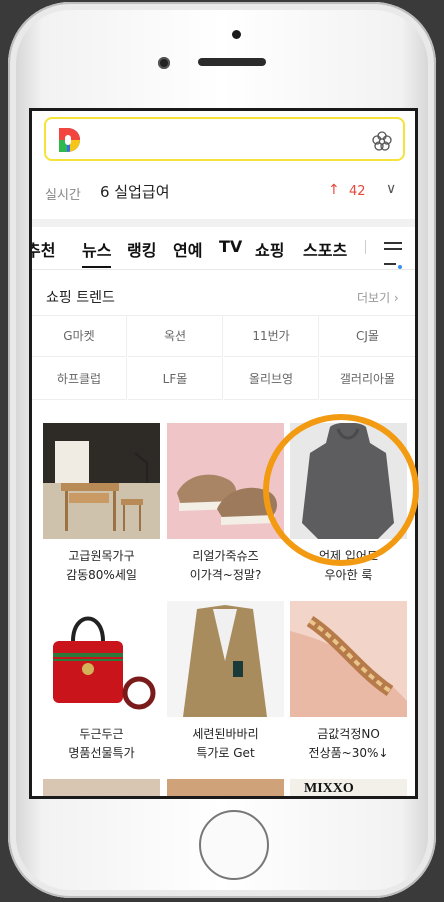 This screenshot has height=902, width=444. I want to click on tab-divider, so click(365, 247).